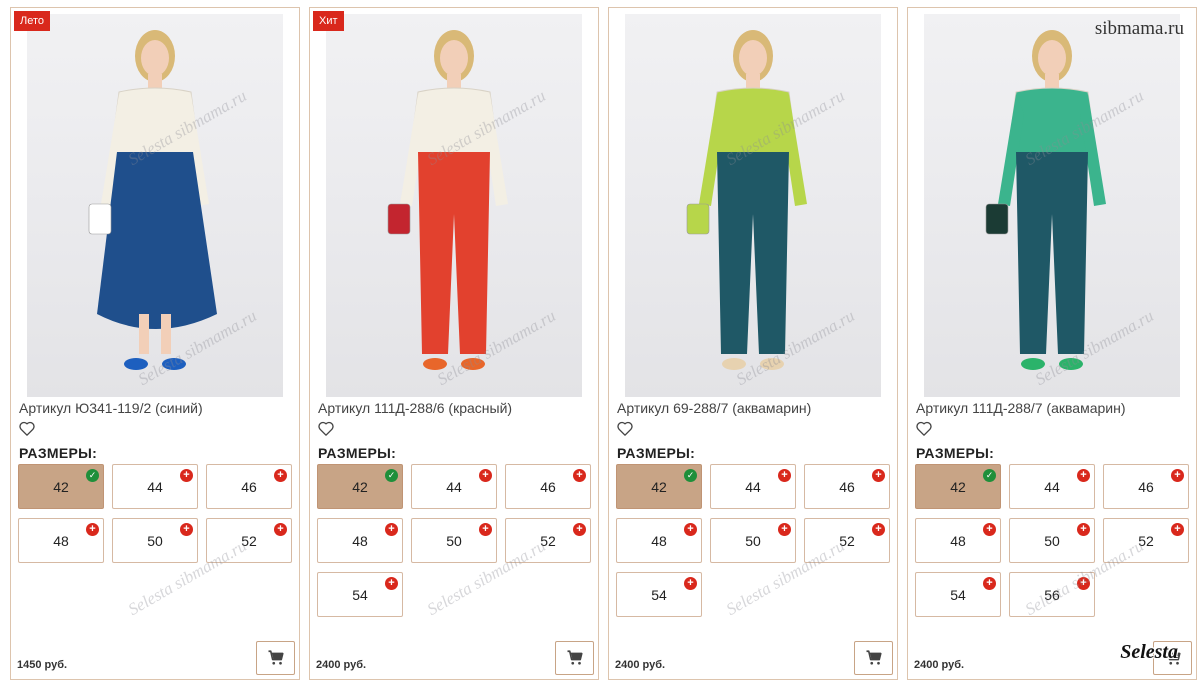 Image resolution: width=1200 pixels, height=682 pixels. Describe the element at coordinates (1139, 28) in the screenshot. I see `site-watermark: sibmama.ru` at that location.